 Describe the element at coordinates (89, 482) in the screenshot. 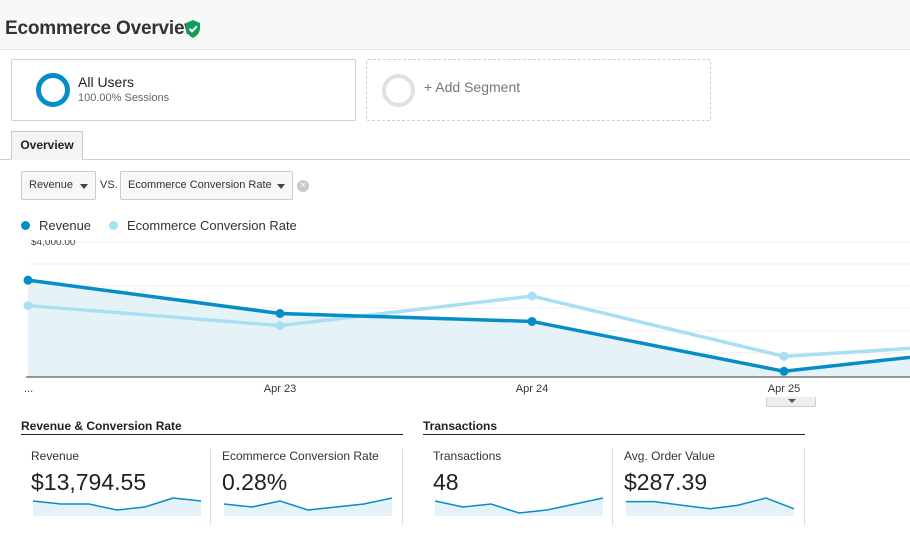

I see `metric-value: $13,794.55` at that location.